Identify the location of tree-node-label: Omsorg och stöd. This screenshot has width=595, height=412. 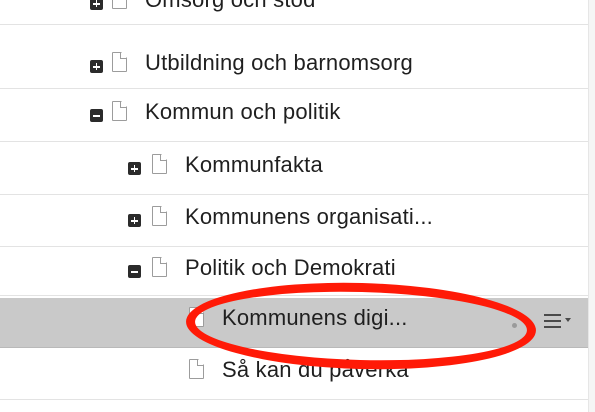
(230, 6).